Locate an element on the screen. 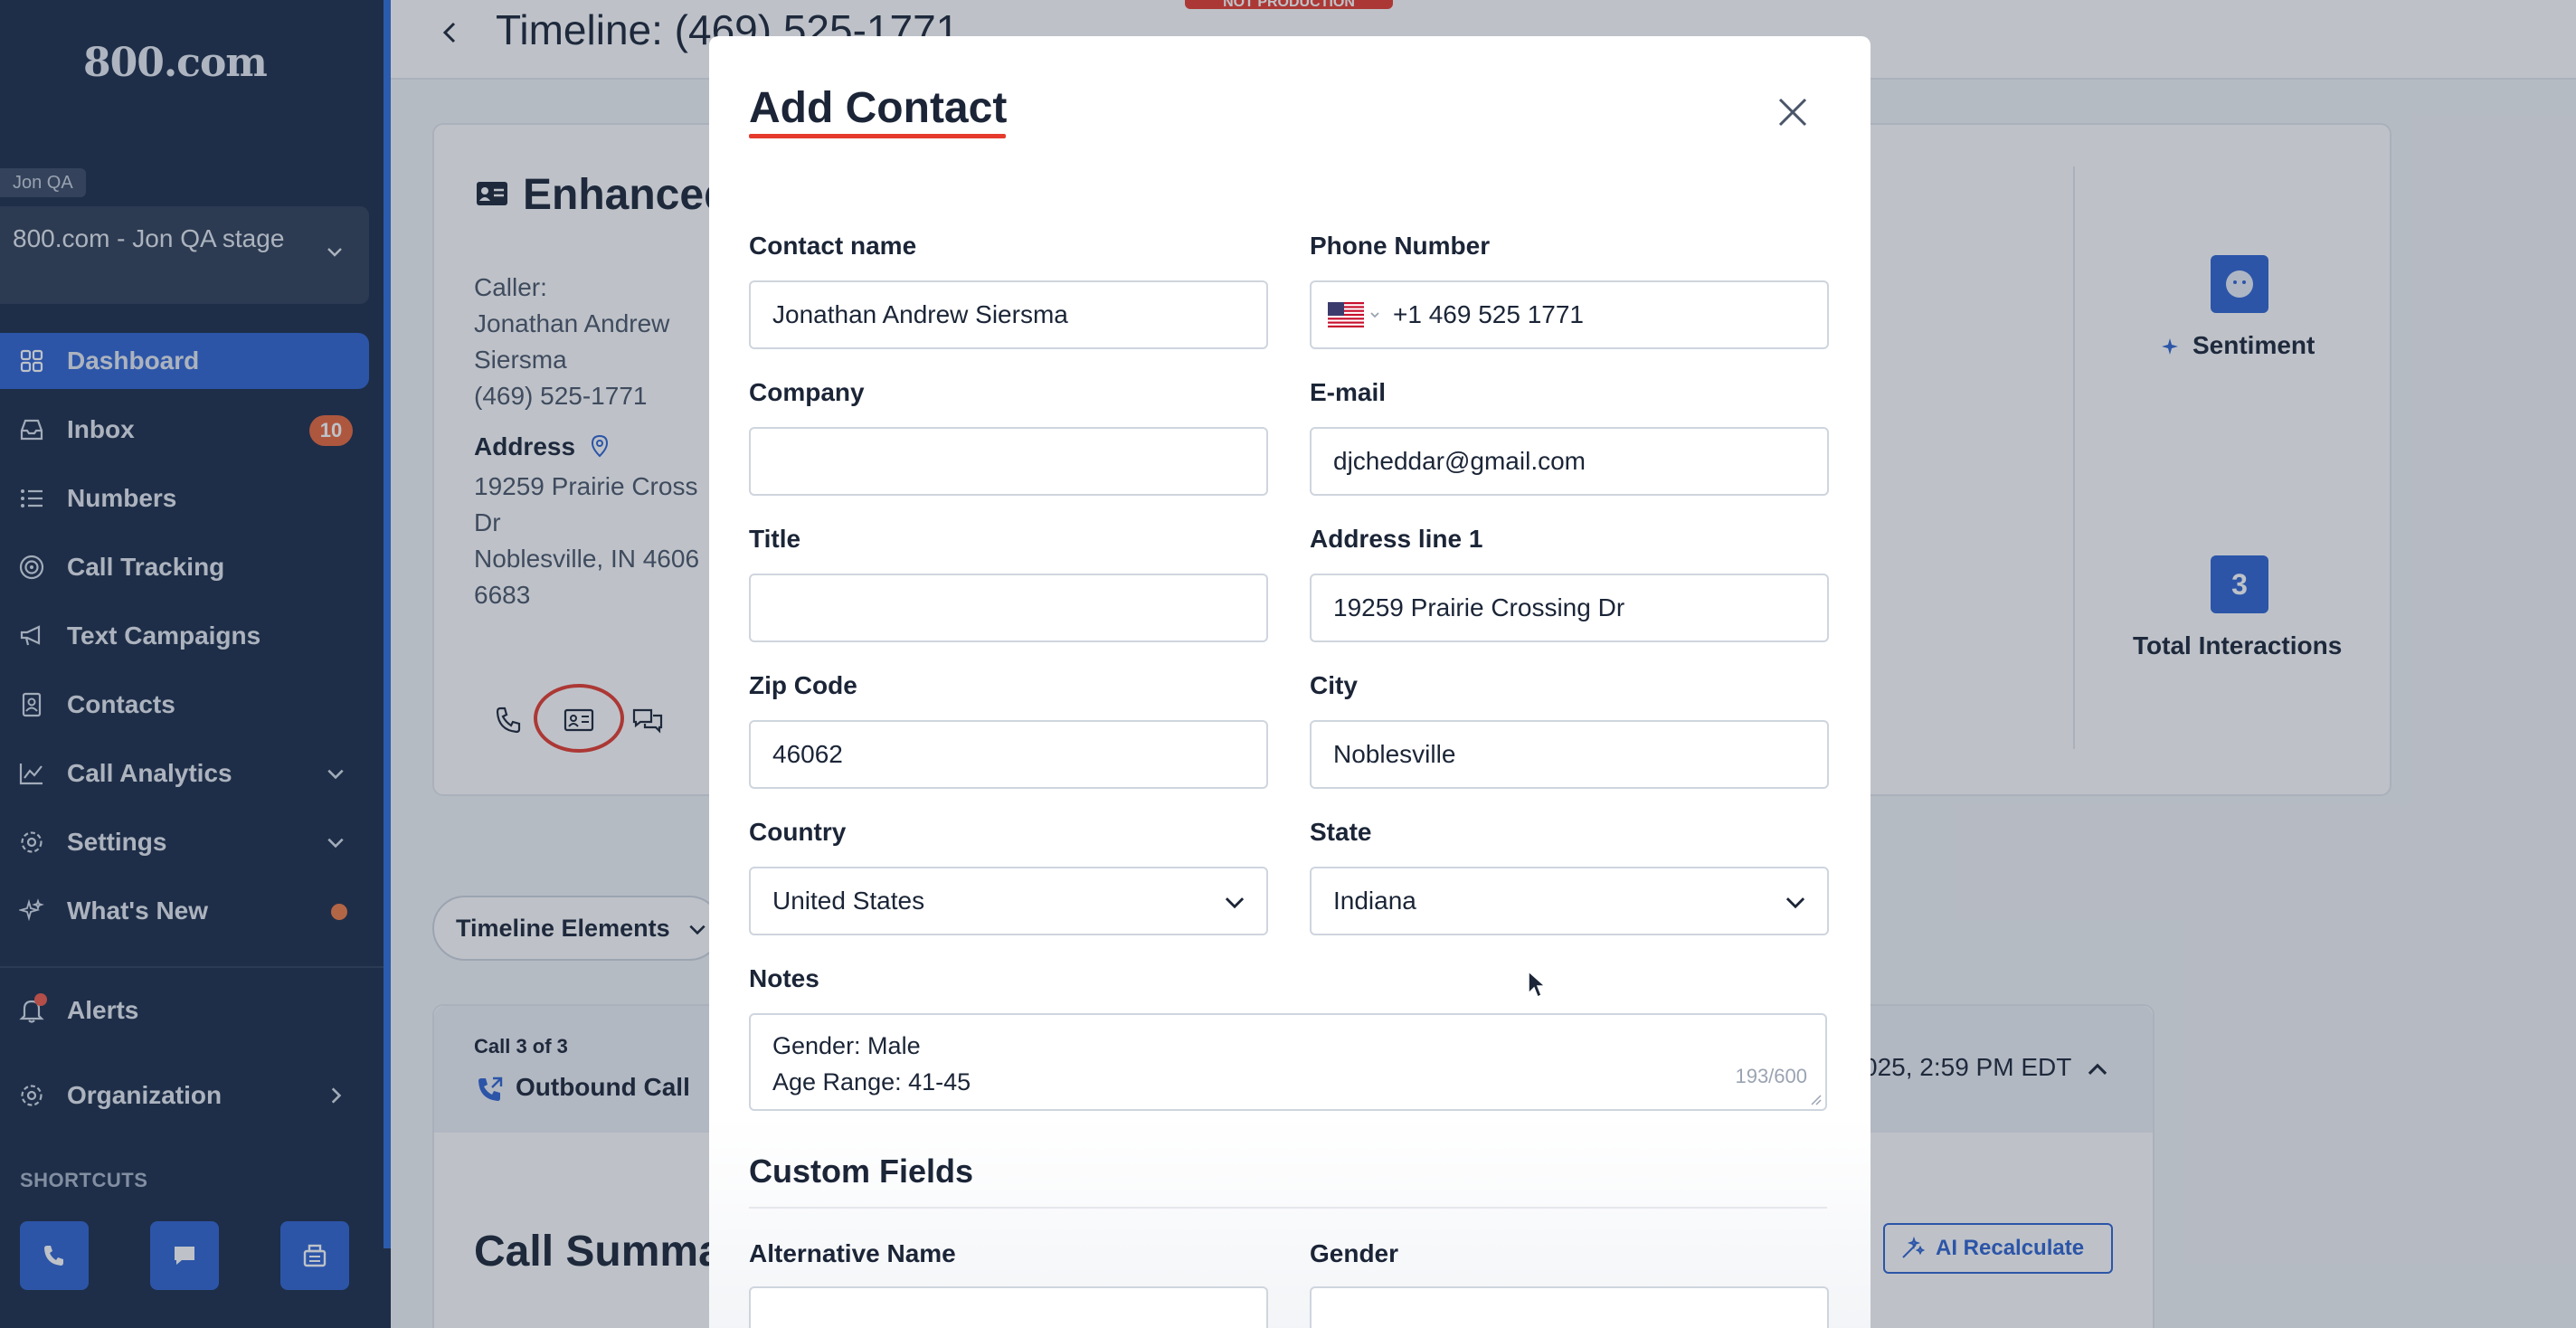 This screenshot has width=2576, height=1328. phone-number-input: +1 469 525 1771 is located at coordinates (1569, 314).